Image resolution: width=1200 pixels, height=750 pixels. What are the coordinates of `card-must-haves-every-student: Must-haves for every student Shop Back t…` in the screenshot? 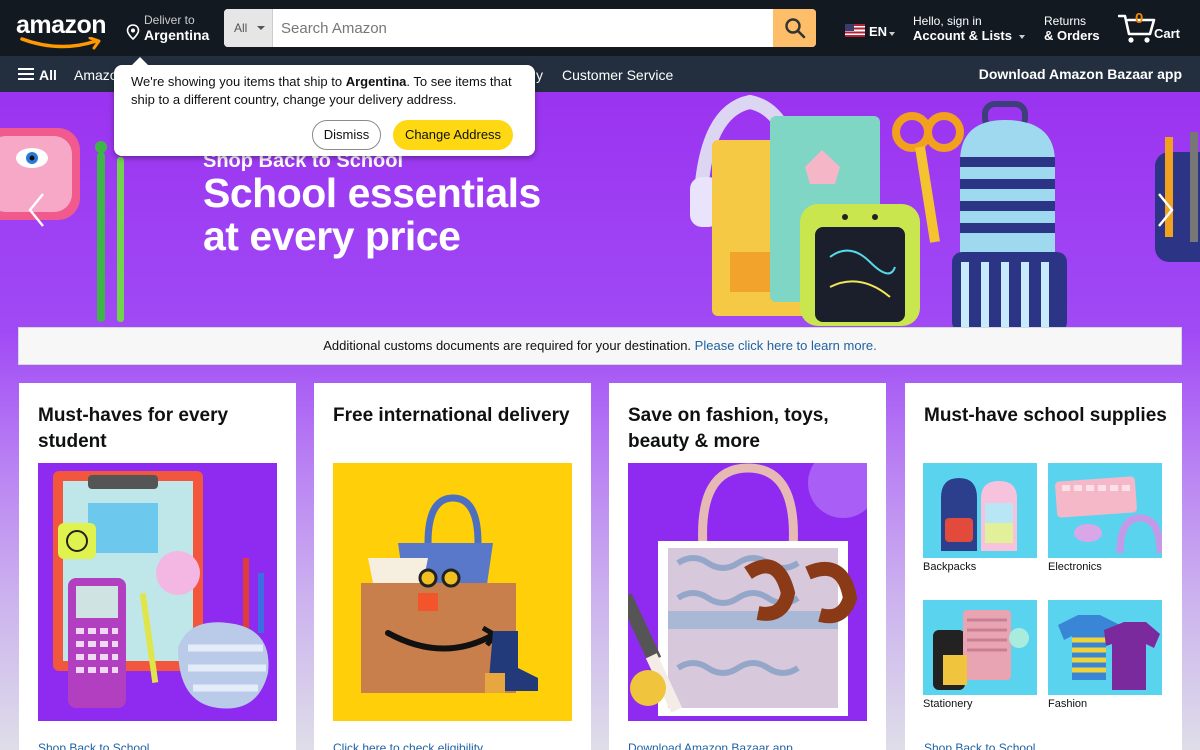 It's located at (157, 566).